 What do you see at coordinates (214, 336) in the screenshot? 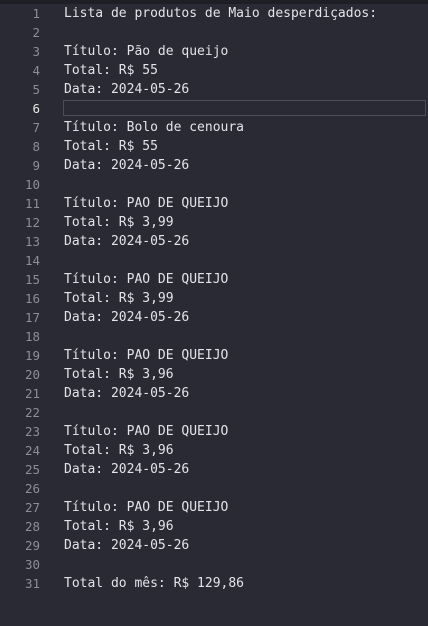
I see `editor-line: 18` at bounding box center [214, 336].